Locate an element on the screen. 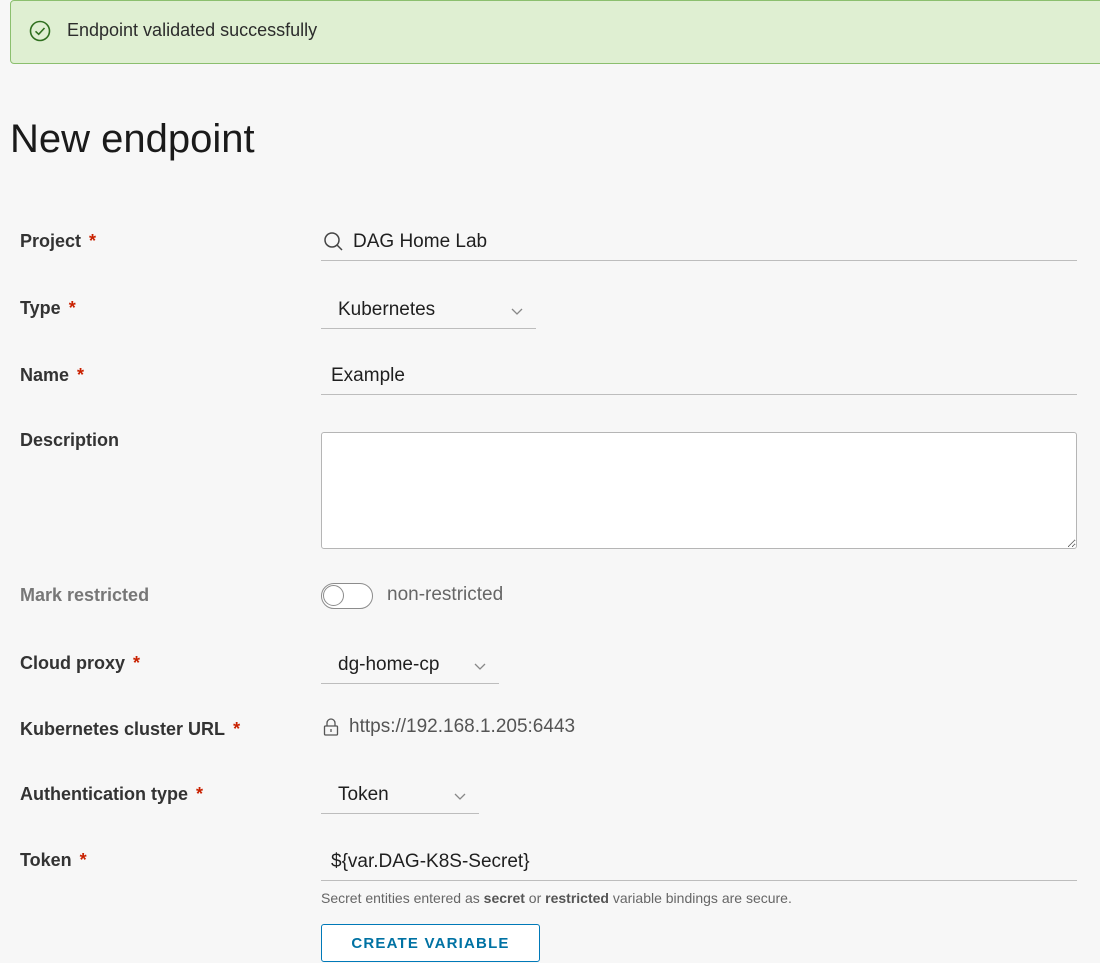  toggle-knob is located at coordinates (333, 595).